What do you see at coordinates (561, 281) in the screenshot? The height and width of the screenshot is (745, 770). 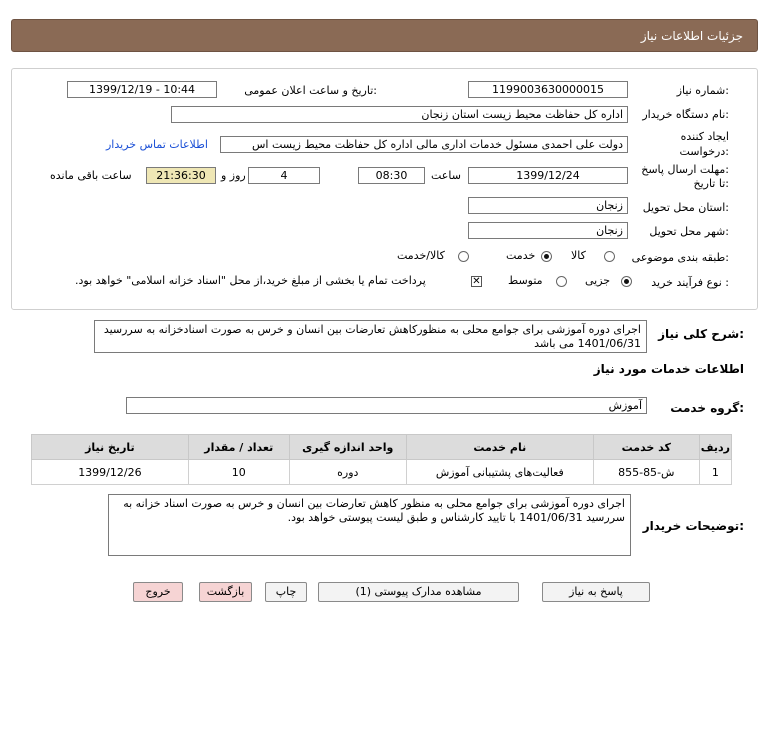 I see `process-radio-medium` at bounding box center [561, 281].